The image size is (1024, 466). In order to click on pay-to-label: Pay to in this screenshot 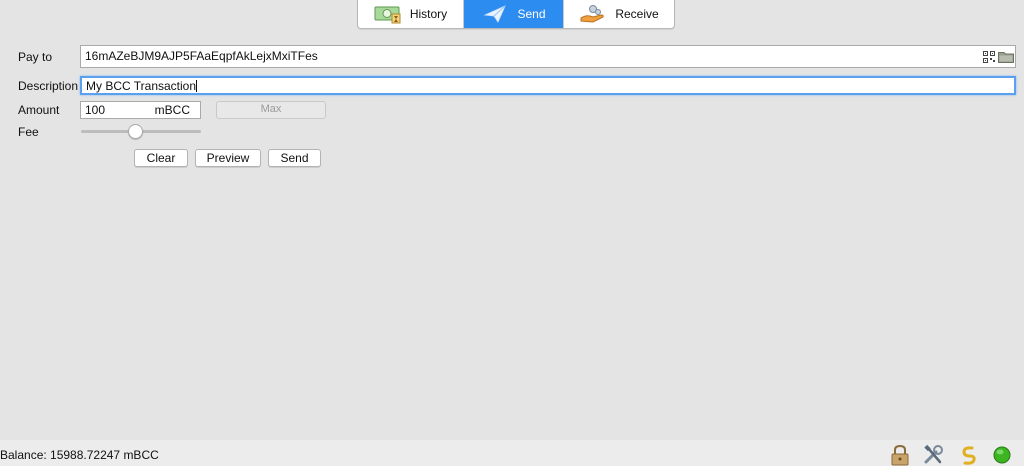, I will do `click(35, 57)`.